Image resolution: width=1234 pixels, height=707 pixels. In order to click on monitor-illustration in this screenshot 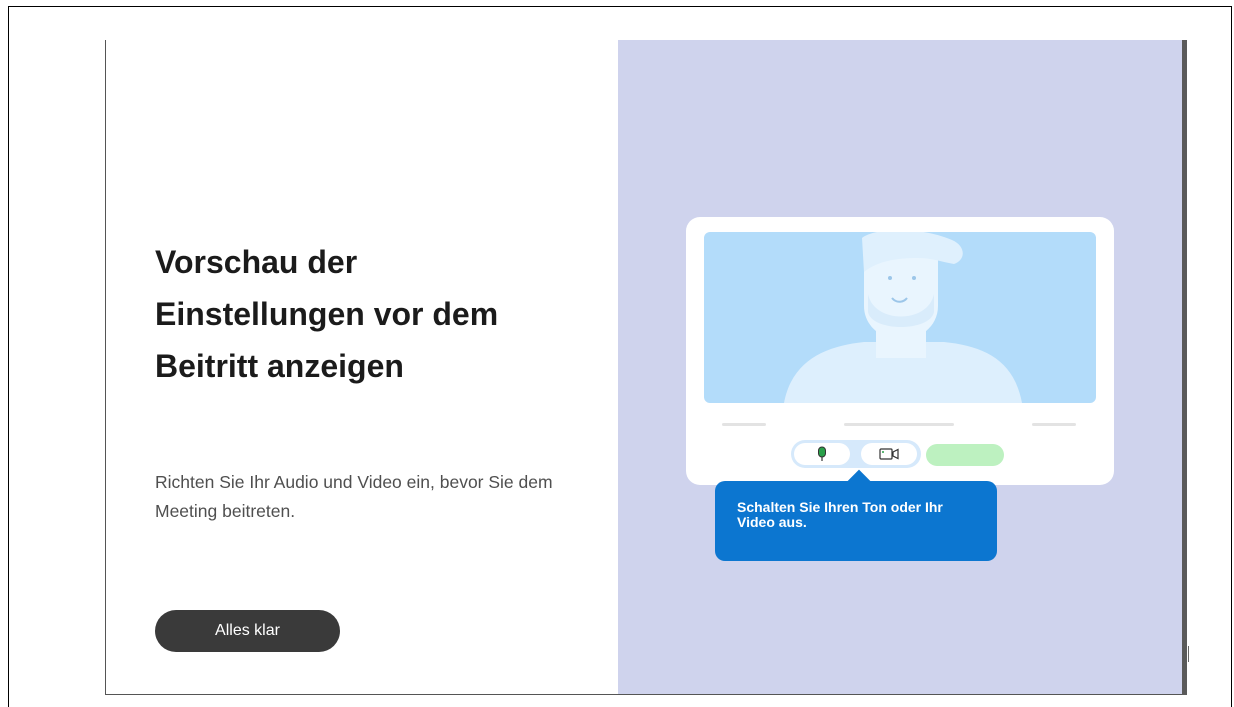, I will do `click(900, 351)`.